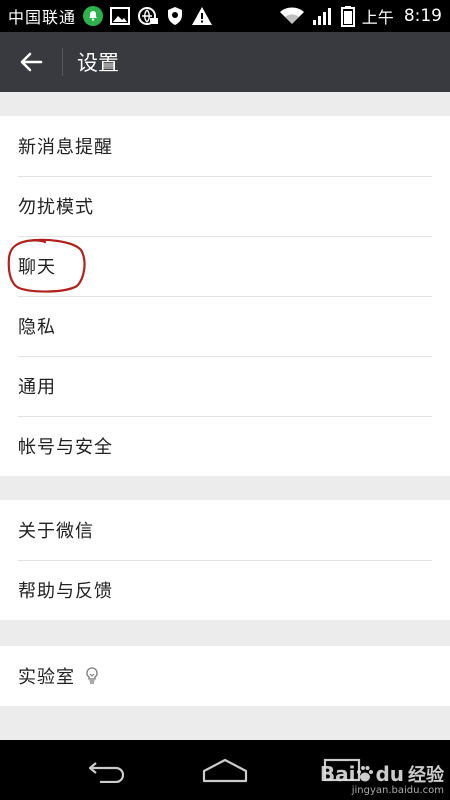  I want to click on back-nav-icon, so click(107, 772).